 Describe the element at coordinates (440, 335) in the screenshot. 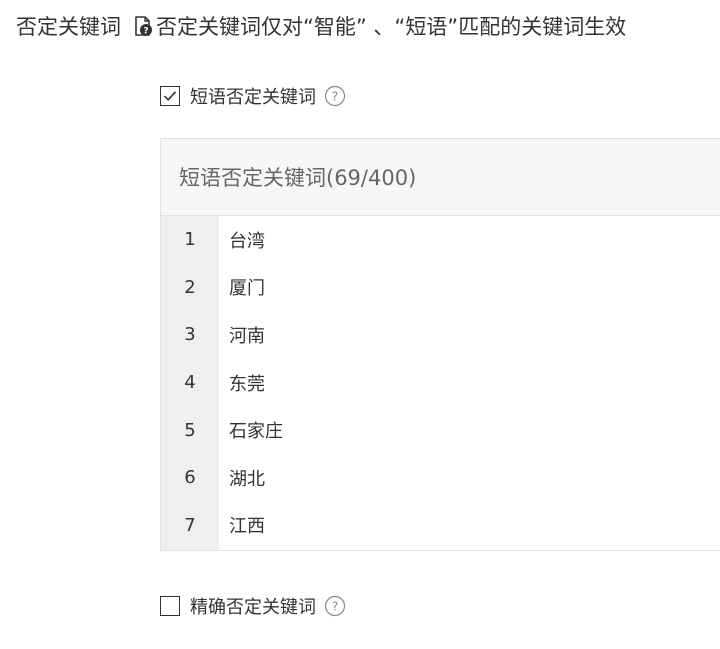

I see `keyword-row: 3 河南` at that location.